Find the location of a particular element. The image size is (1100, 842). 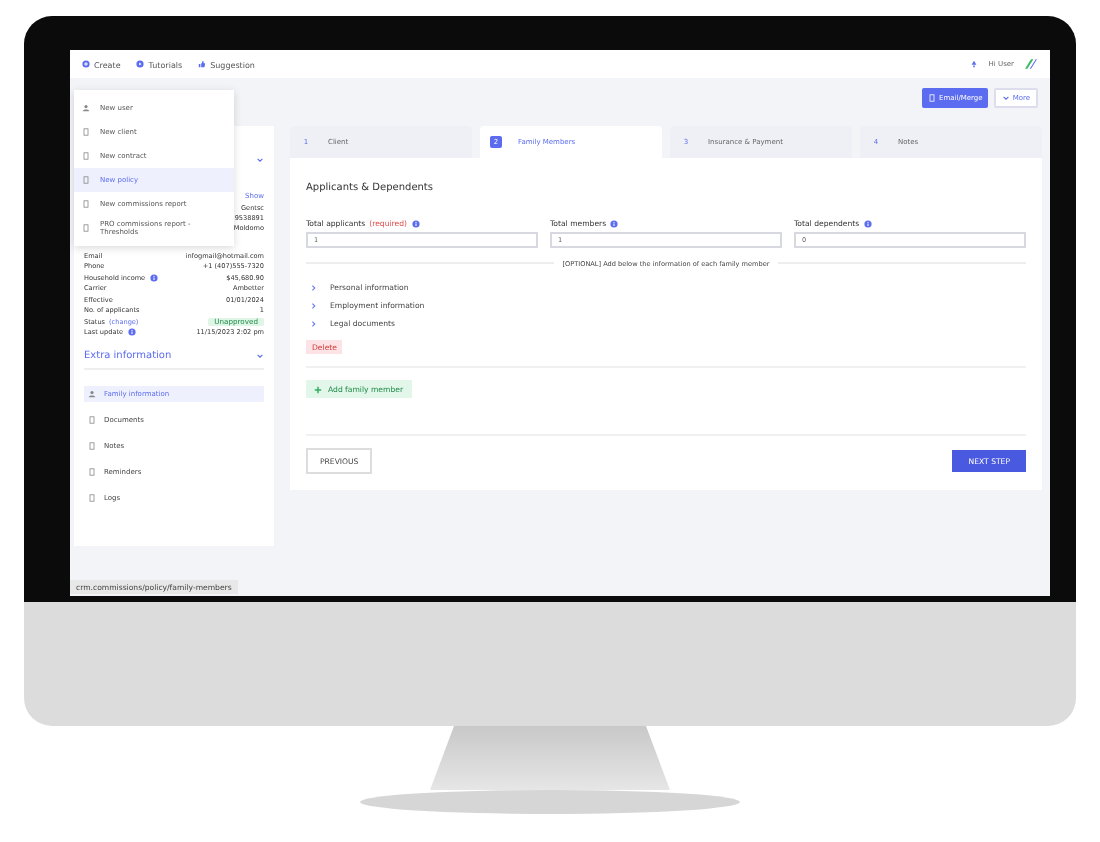

thumbs-up-icon is located at coordinates (202, 64).